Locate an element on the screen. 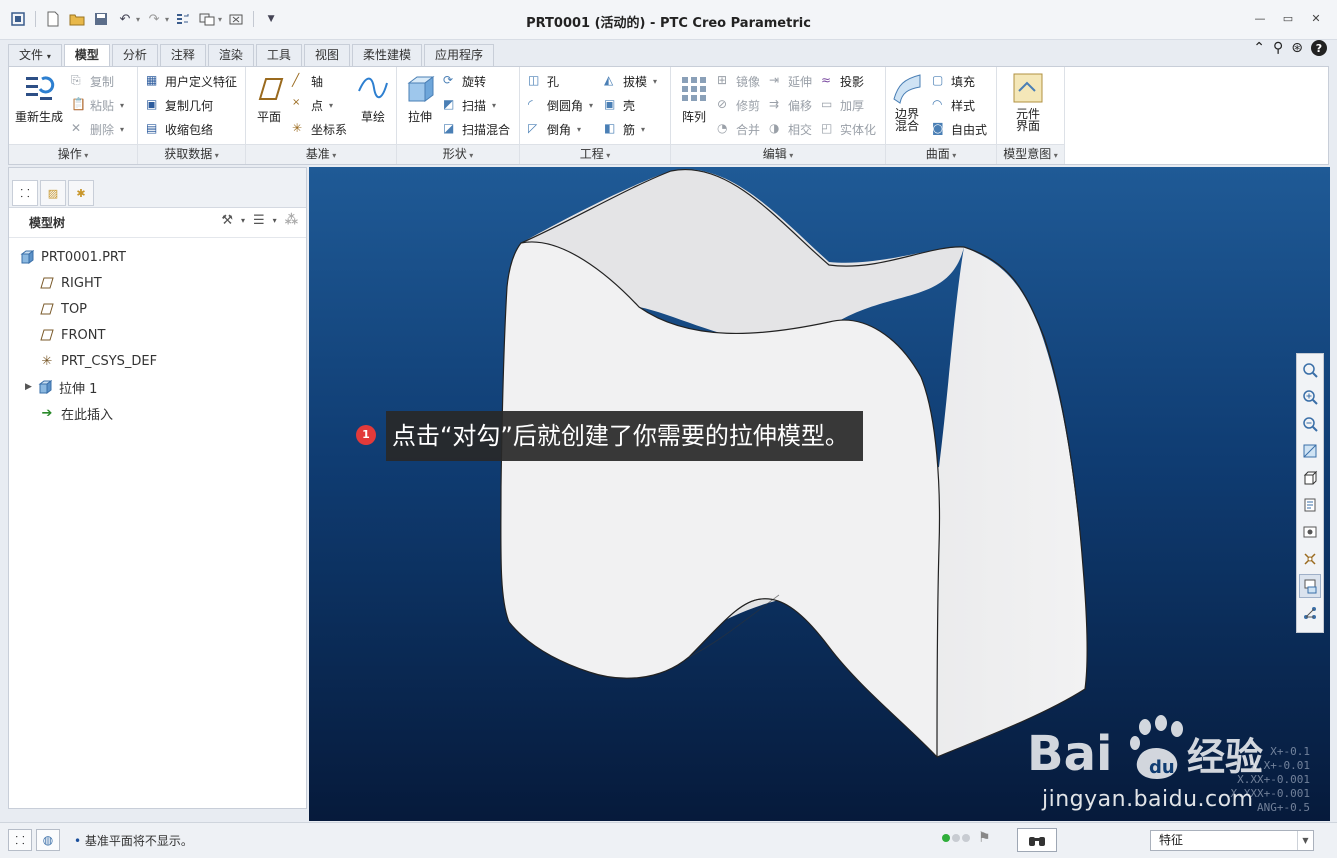 Image resolution: width=1337 pixels, height=858 pixels. chamfer-button: ◸ 倒角 ▾ is located at coordinates (554, 129).